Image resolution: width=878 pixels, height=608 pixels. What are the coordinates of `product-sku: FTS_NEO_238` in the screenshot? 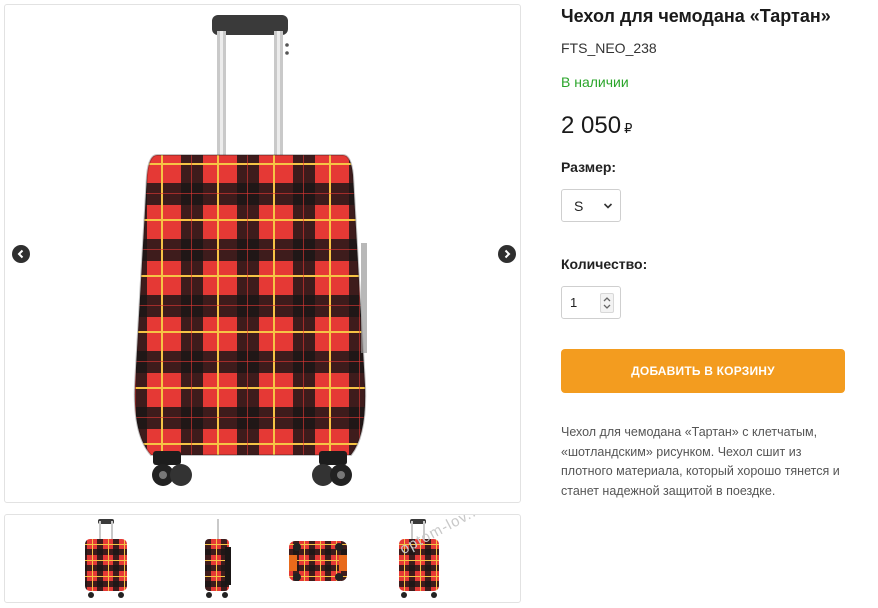 It's located at (609, 48).